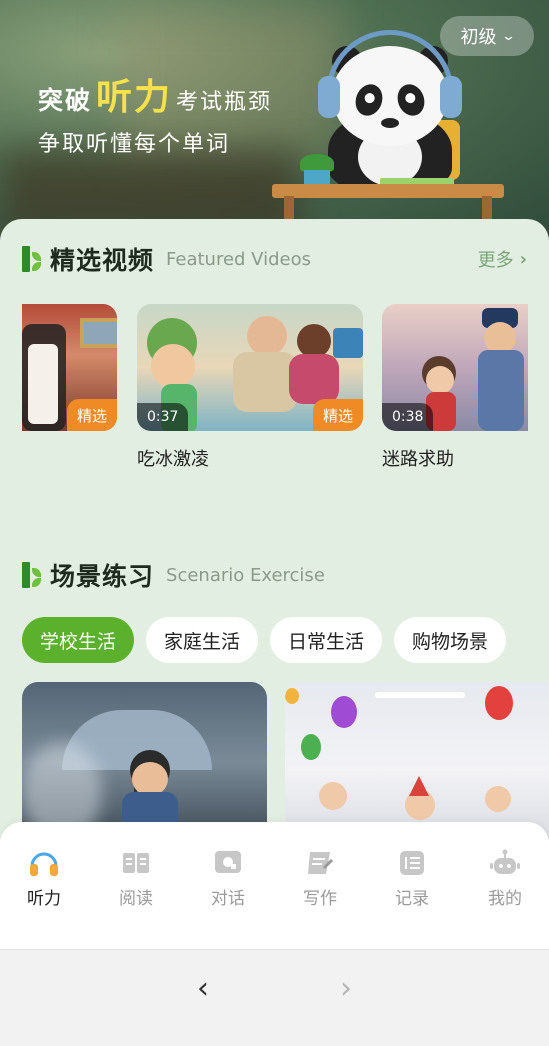 The width and height of the screenshot is (549, 1046). I want to click on video-title: 迷路求助, so click(418, 459).